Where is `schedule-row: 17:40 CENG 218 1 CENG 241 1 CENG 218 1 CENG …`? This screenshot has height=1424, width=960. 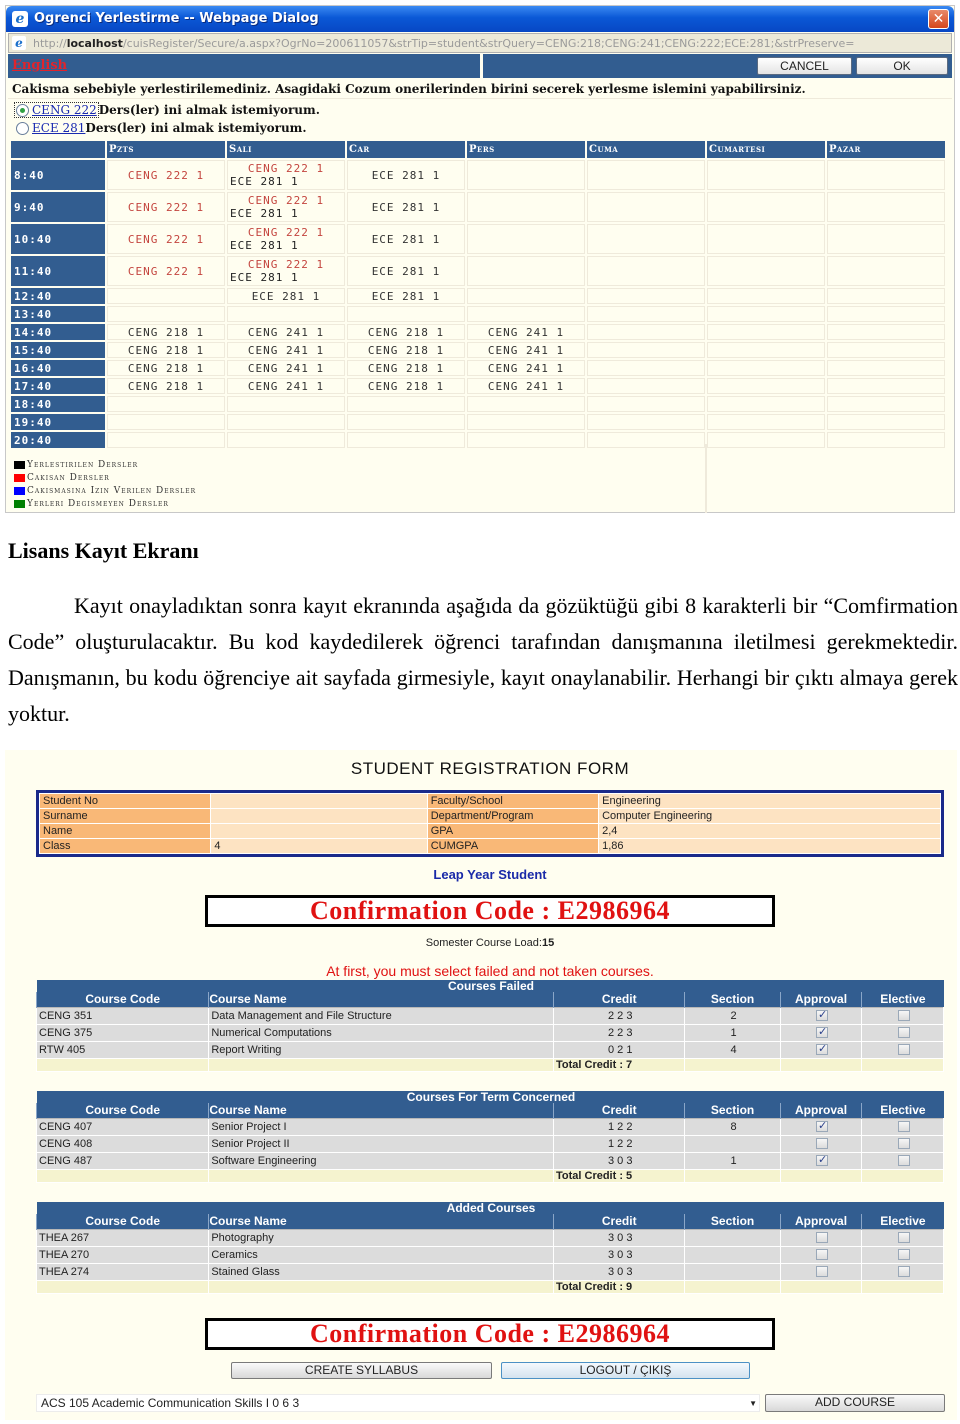 schedule-row: 17:40 CENG 218 1 CENG 241 1 CENG 218 1 CENG … is located at coordinates (478, 386).